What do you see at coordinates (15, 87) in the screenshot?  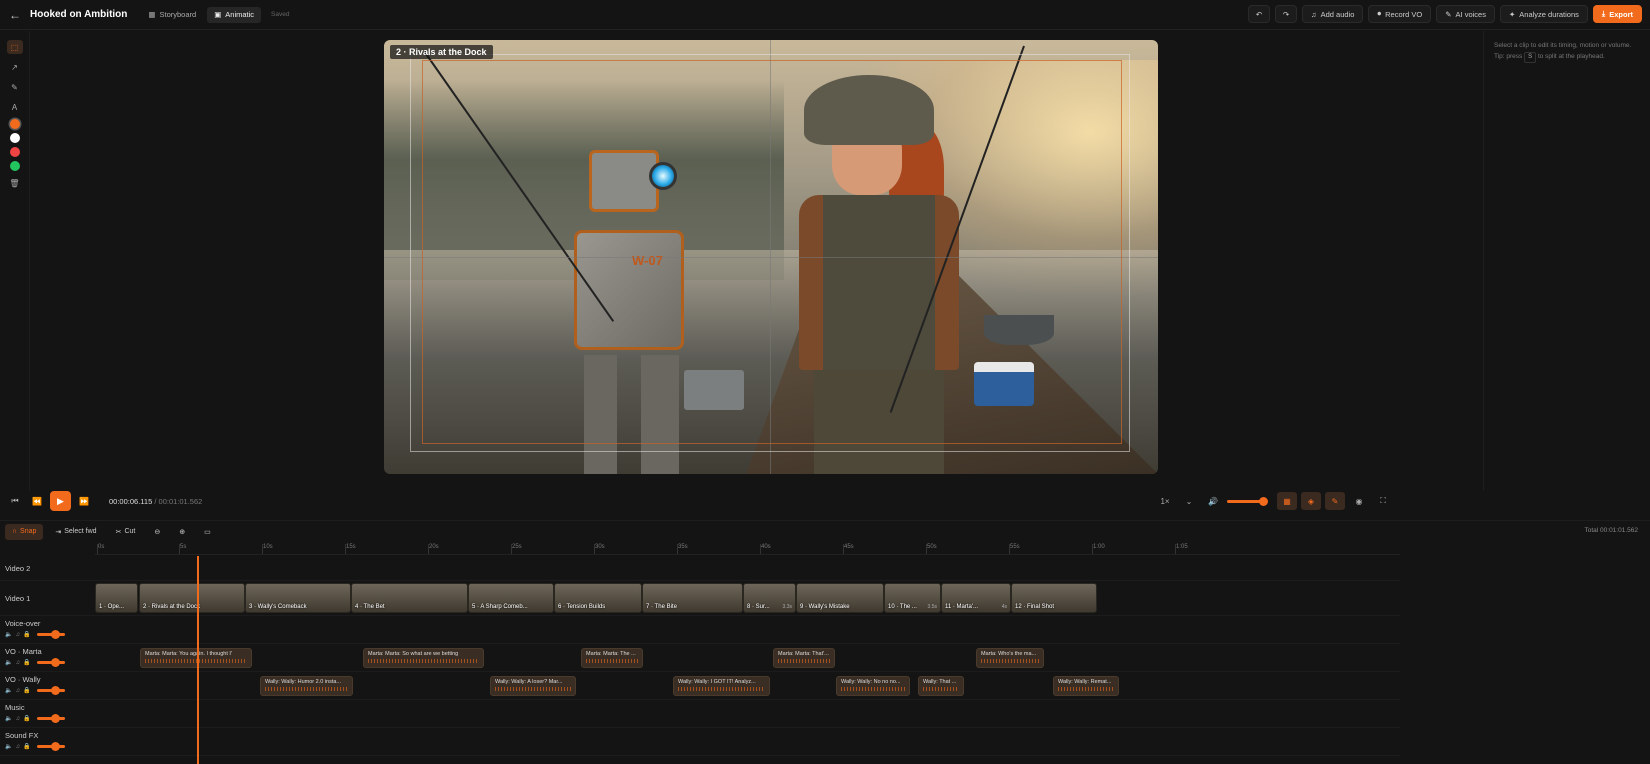 I see `pen-tool-icon: ✎` at bounding box center [15, 87].